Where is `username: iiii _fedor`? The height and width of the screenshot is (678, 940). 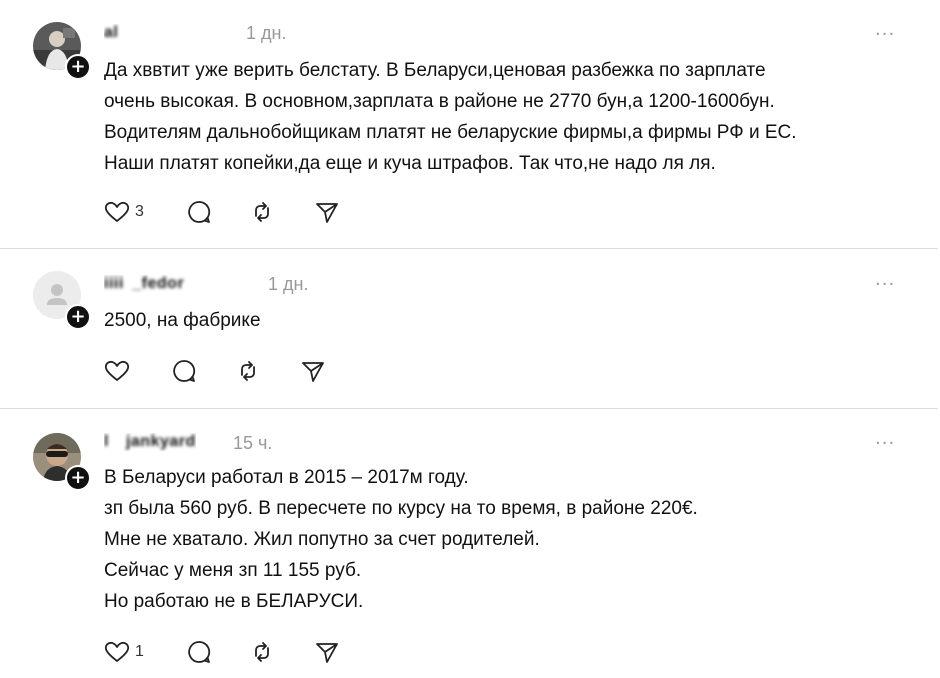 username: iiii _fedor is located at coordinates (152, 284).